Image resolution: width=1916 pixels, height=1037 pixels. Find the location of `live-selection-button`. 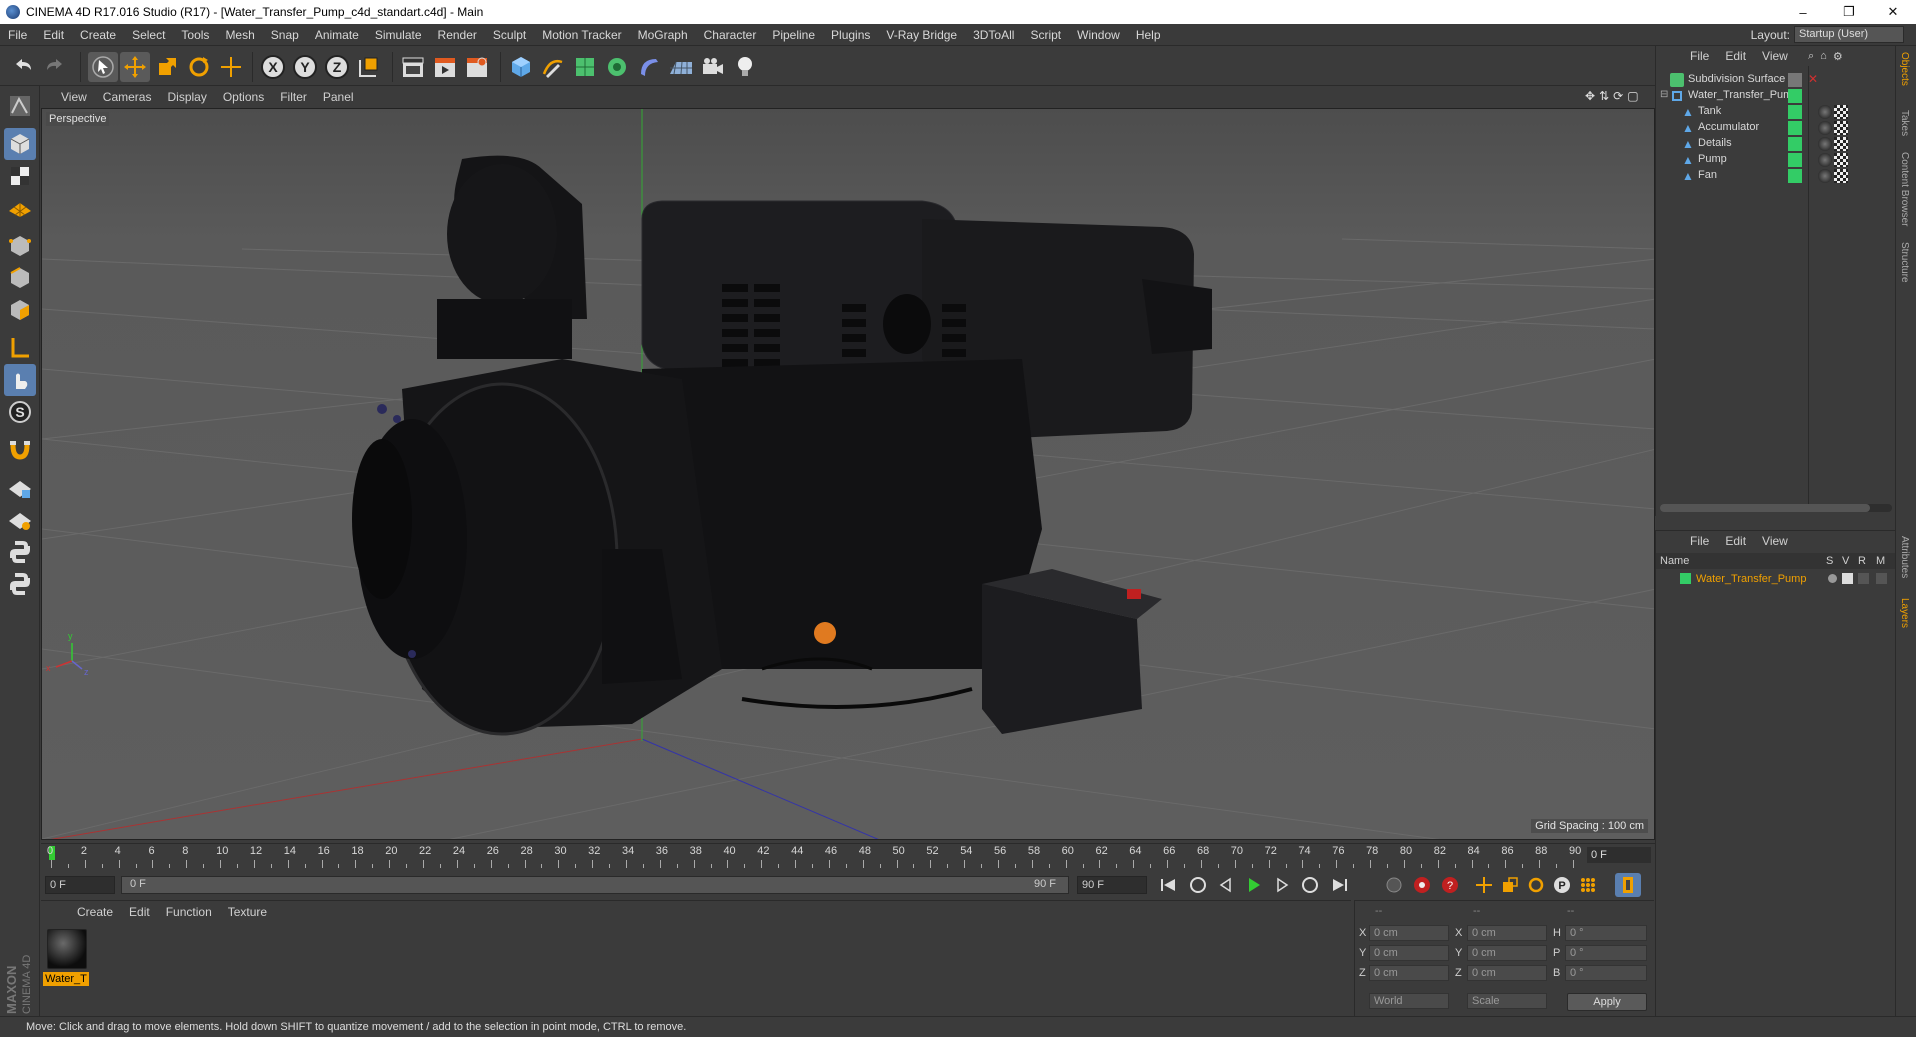

live-selection-button is located at coordinates (103, 67).